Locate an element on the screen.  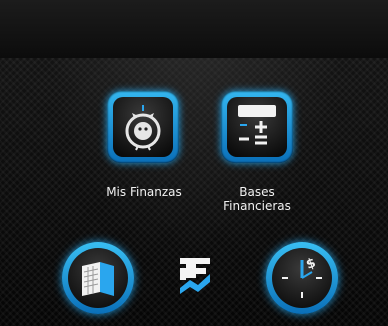
book-icon is located at coordinates (98, 279).